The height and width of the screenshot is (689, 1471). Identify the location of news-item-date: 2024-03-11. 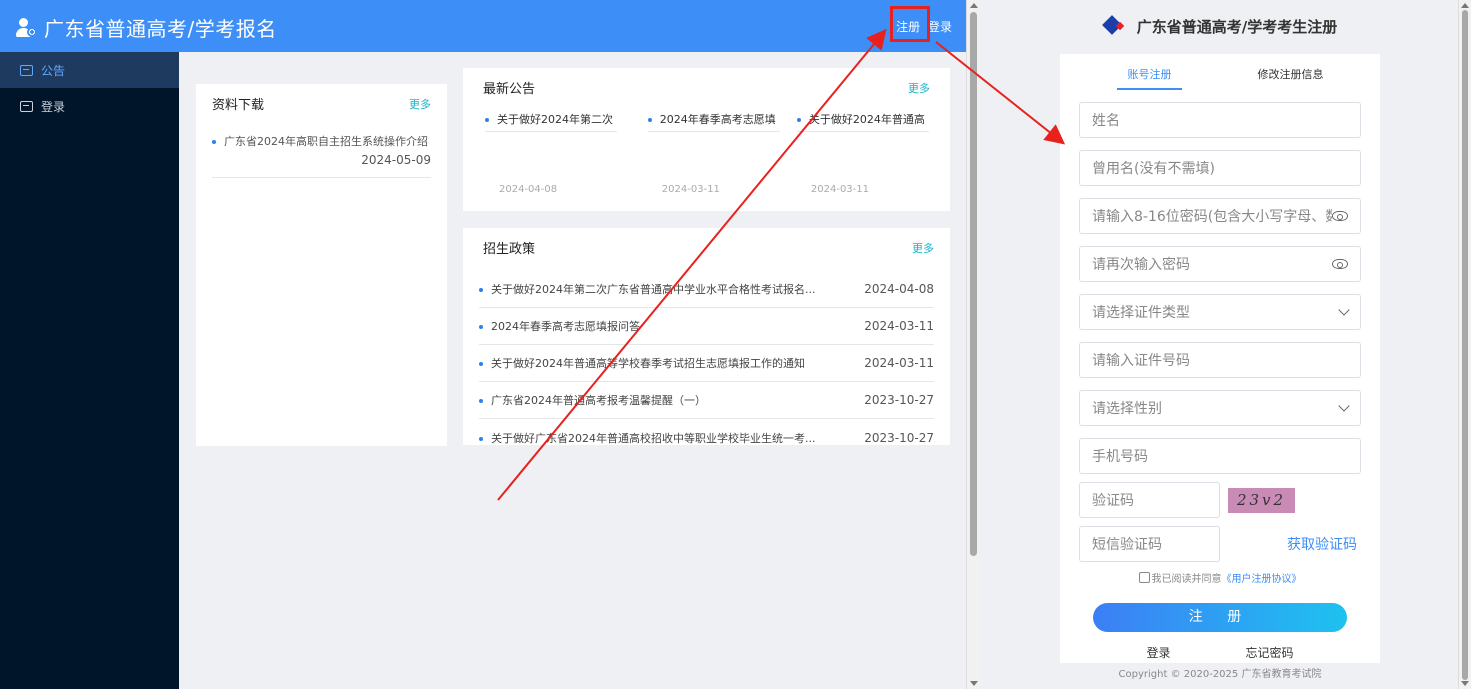
(690, 189).